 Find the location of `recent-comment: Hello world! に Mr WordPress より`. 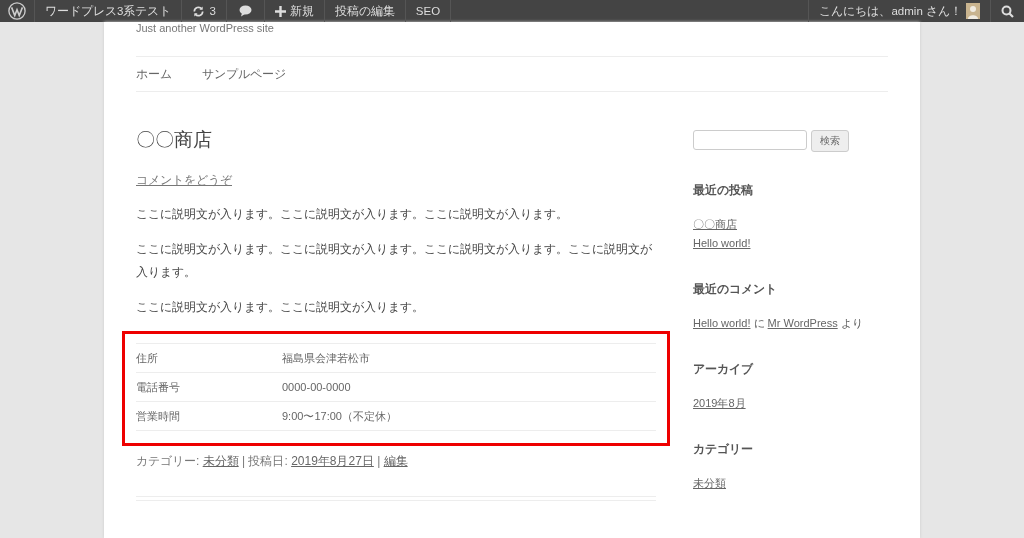

recent-comment: Hello world! に Mr WordPress より is located at coordinates (778, 323).